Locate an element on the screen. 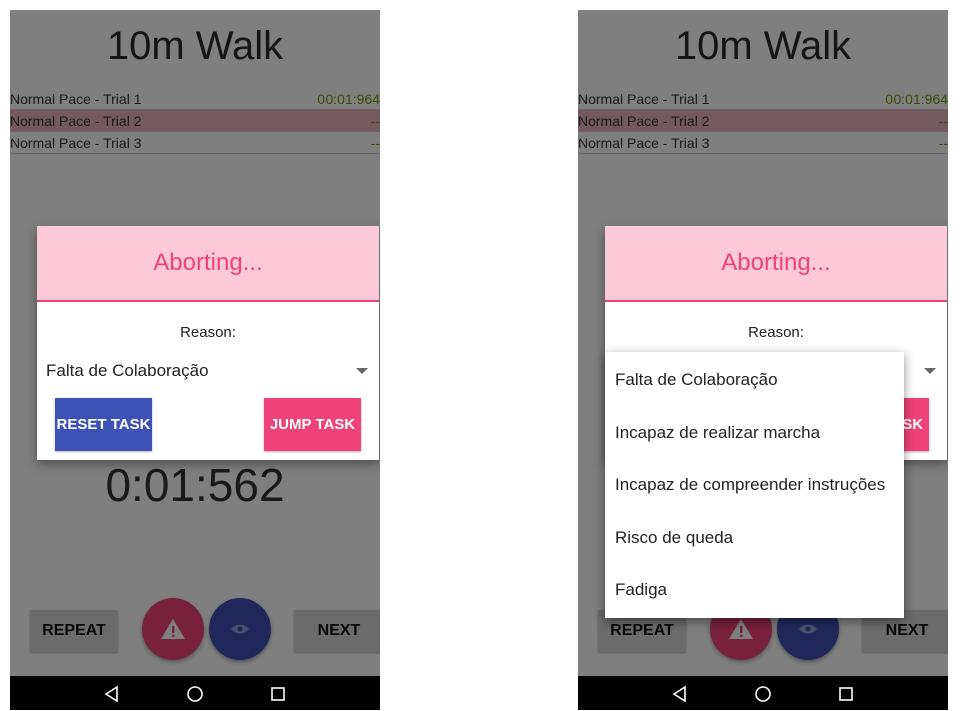  reason-selected-value: Falta de Colaboração is located at coordinates (127, 370).